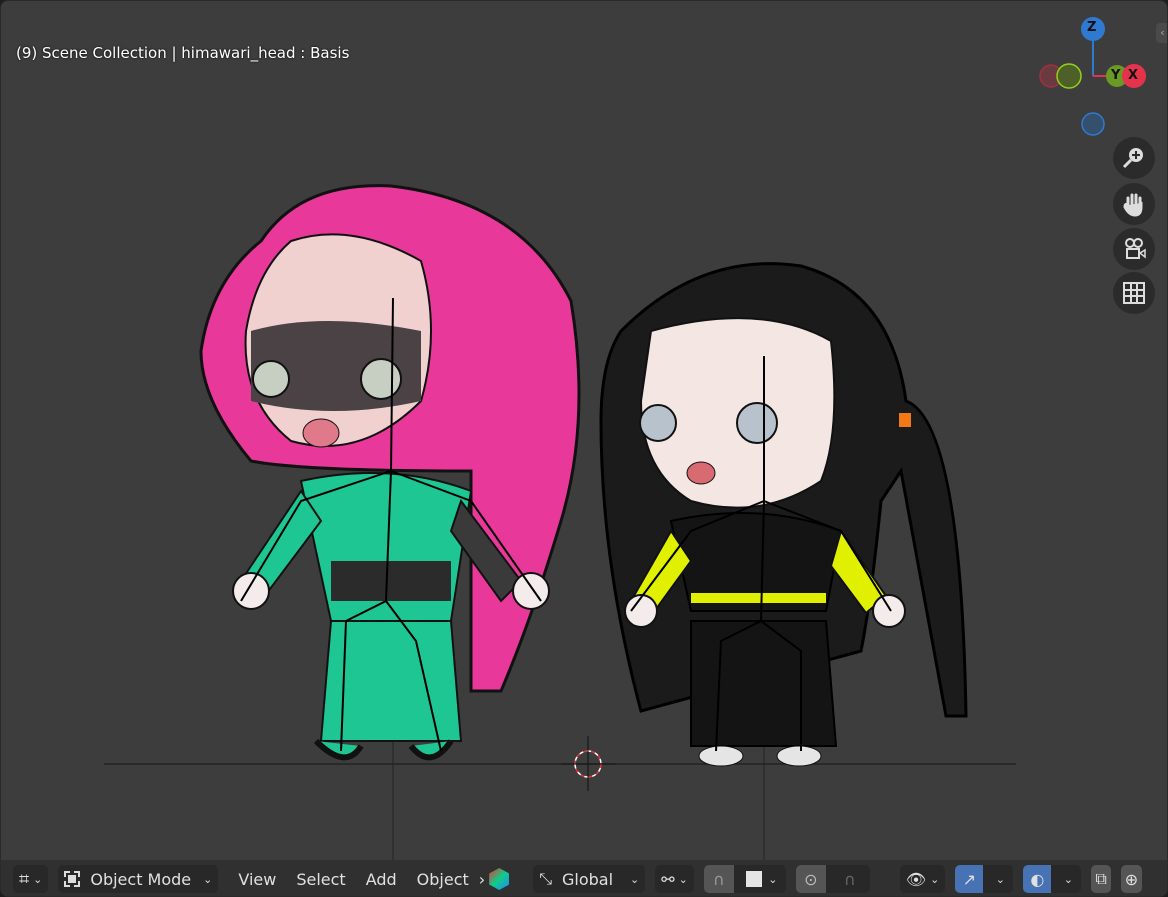 Image resolution: width=1168 pixels, height=897 pixels. Describe the element at coordinates (1069, 76) in the screenshot. I see `gizmo-neg-y` at that location.